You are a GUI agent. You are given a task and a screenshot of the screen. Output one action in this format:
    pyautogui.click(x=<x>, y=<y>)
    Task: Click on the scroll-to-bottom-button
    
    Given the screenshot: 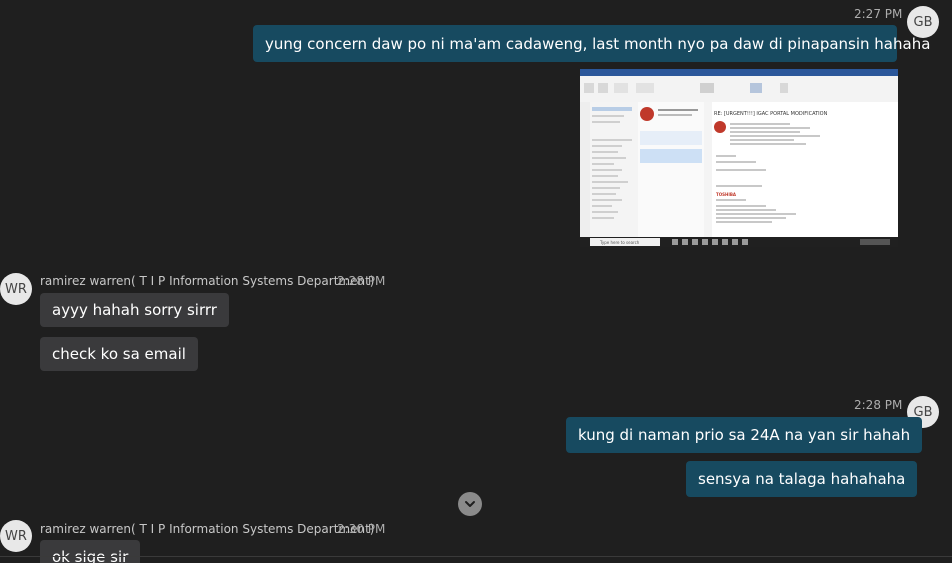 What is the action you would take?
    pyautogui.click(x=470, y=504)
    